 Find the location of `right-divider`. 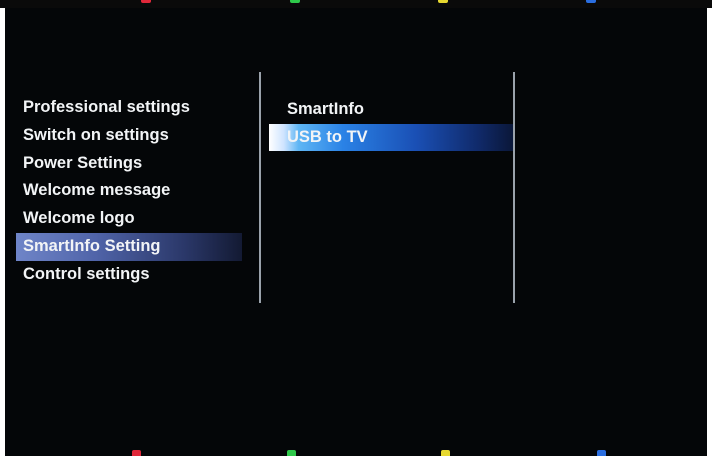

right-divider is located at coordinates (514, 187).